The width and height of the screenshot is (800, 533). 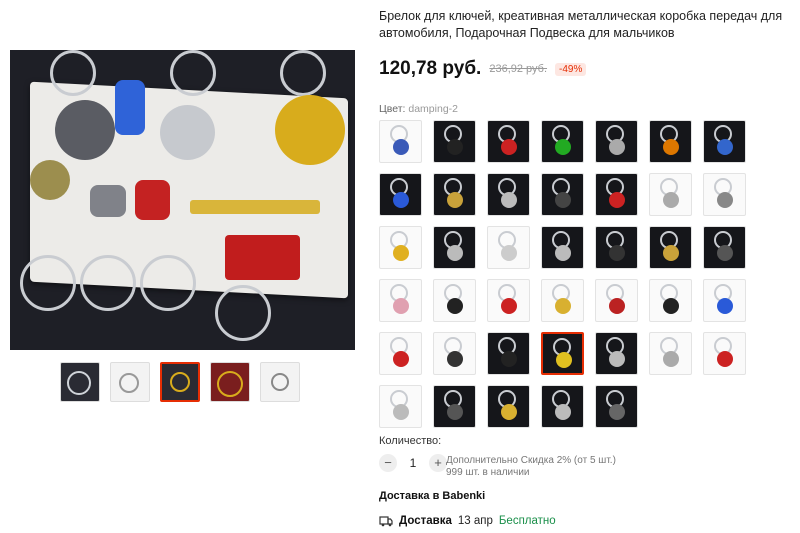 What do you see at coordinates (455, 200) in the screenshot?
I see `turbo-gold-icon` at bounding box center [455, 200].